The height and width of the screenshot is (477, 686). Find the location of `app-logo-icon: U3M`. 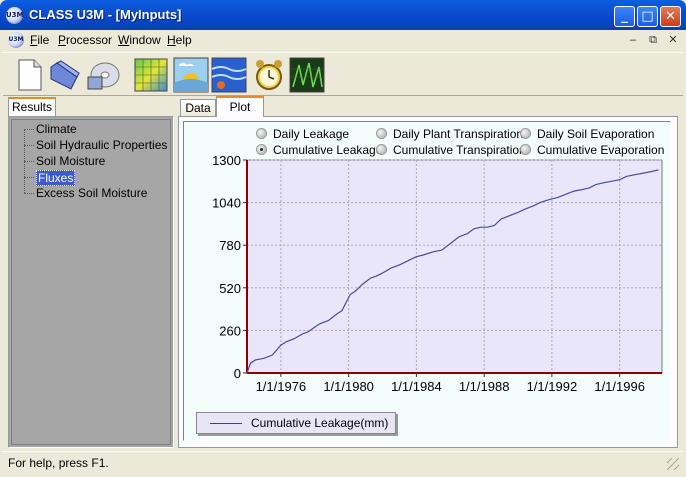

app-logo-icon: U3M is located at coordinates (15, 15).